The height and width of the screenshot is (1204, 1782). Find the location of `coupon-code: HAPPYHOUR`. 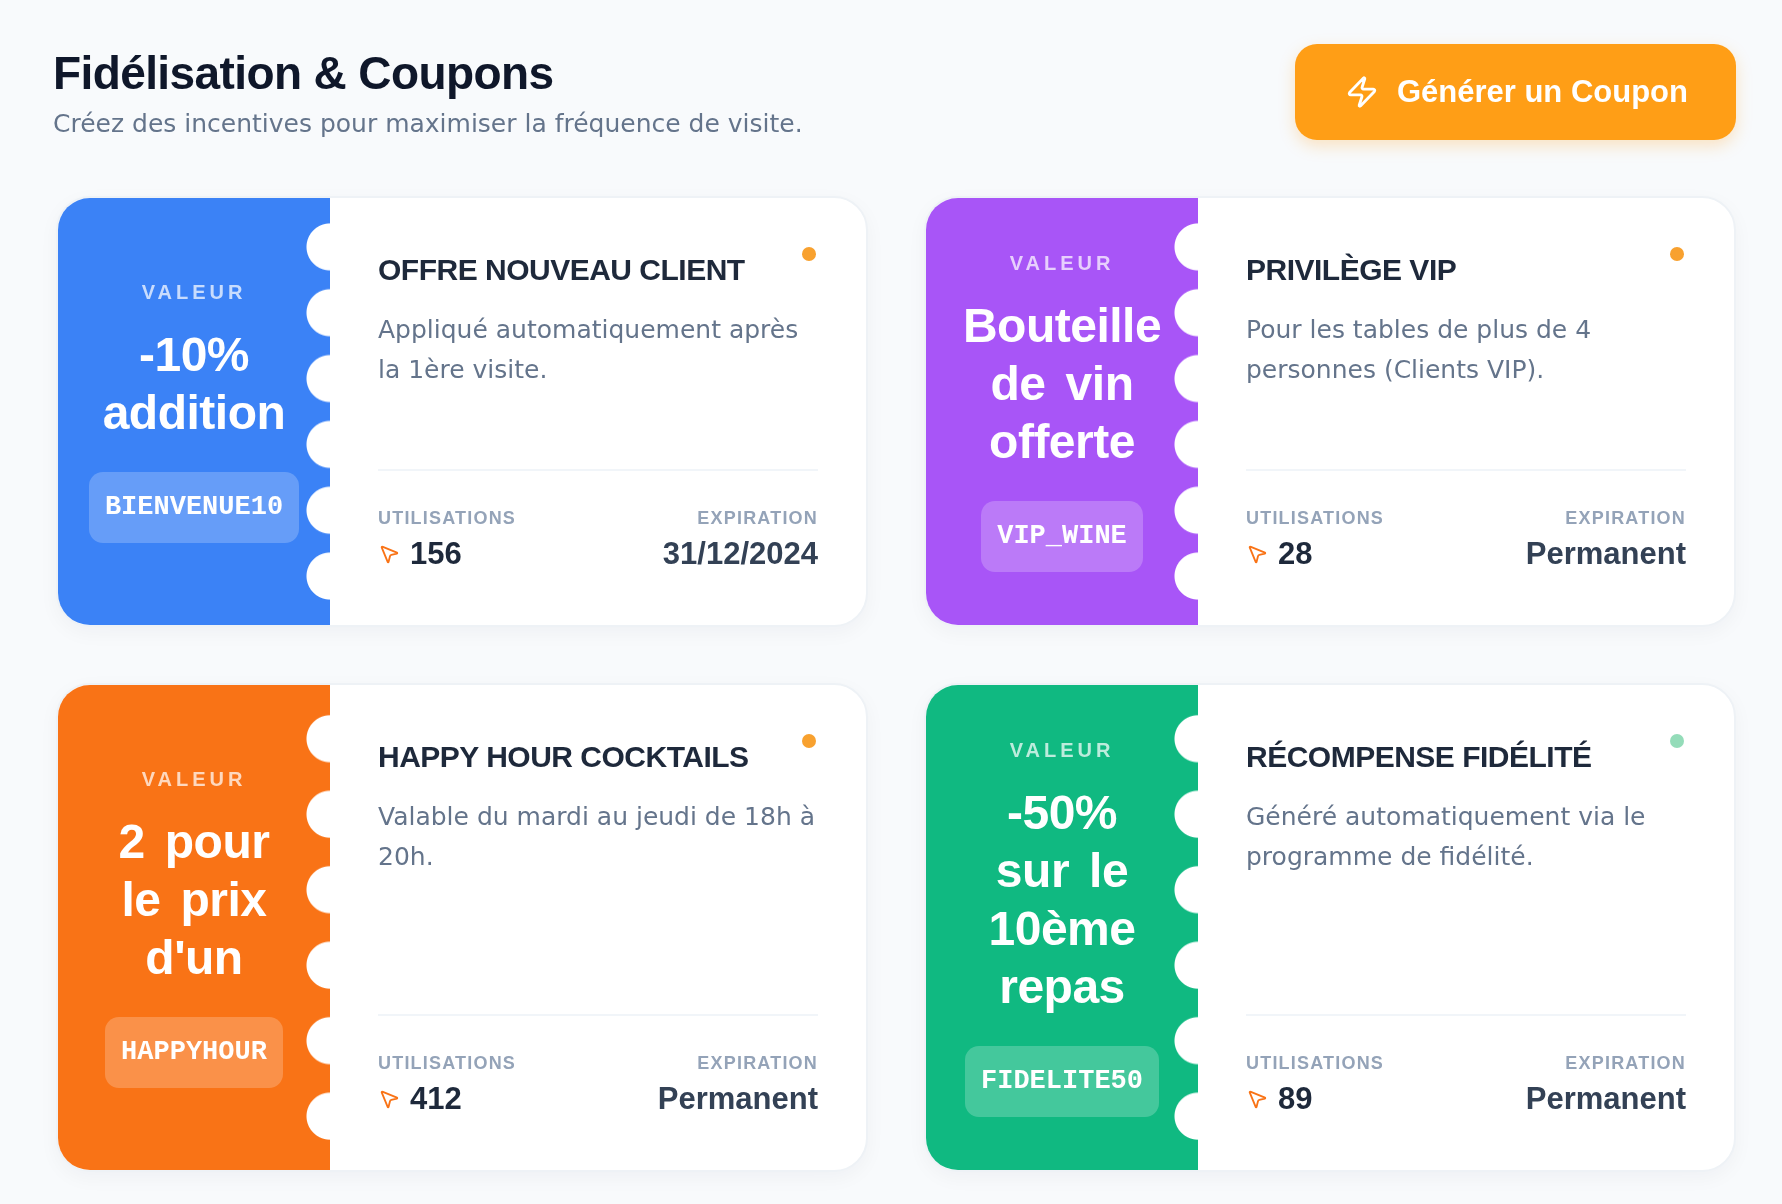

coupon-code: HAPPYHOUR is located at coordinates (194, 1052).